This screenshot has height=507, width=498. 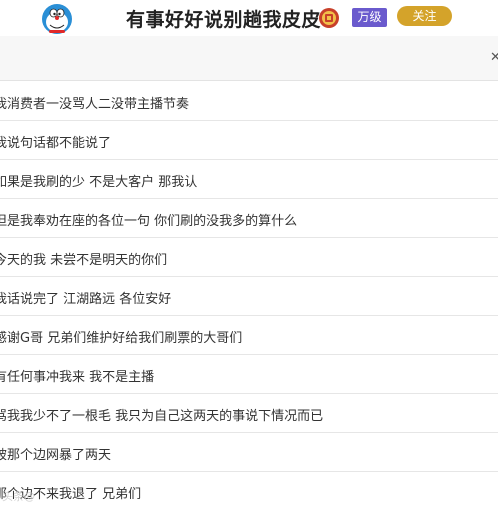 I want to click on follow-button: 关注, so click(x=424, y=16).